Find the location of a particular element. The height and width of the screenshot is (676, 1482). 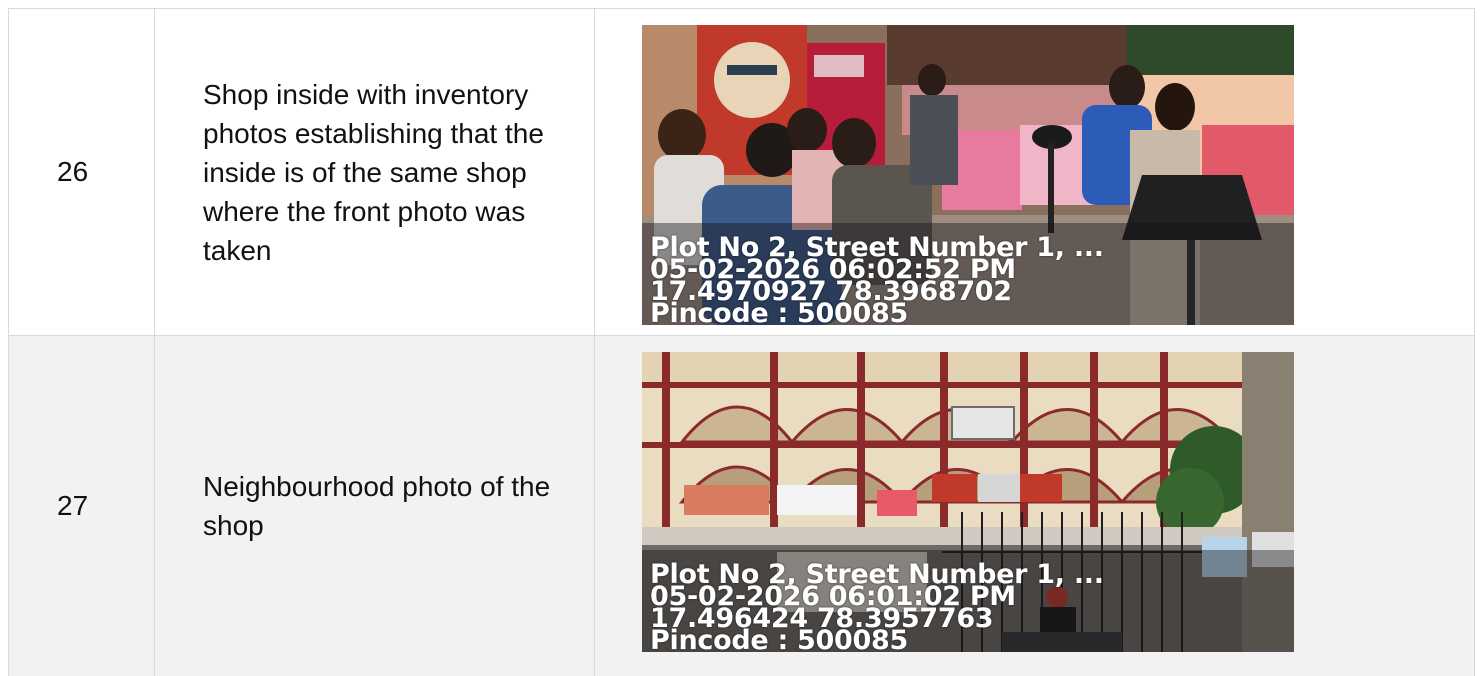

row-number: 26 is located at coordinates (82, 172).